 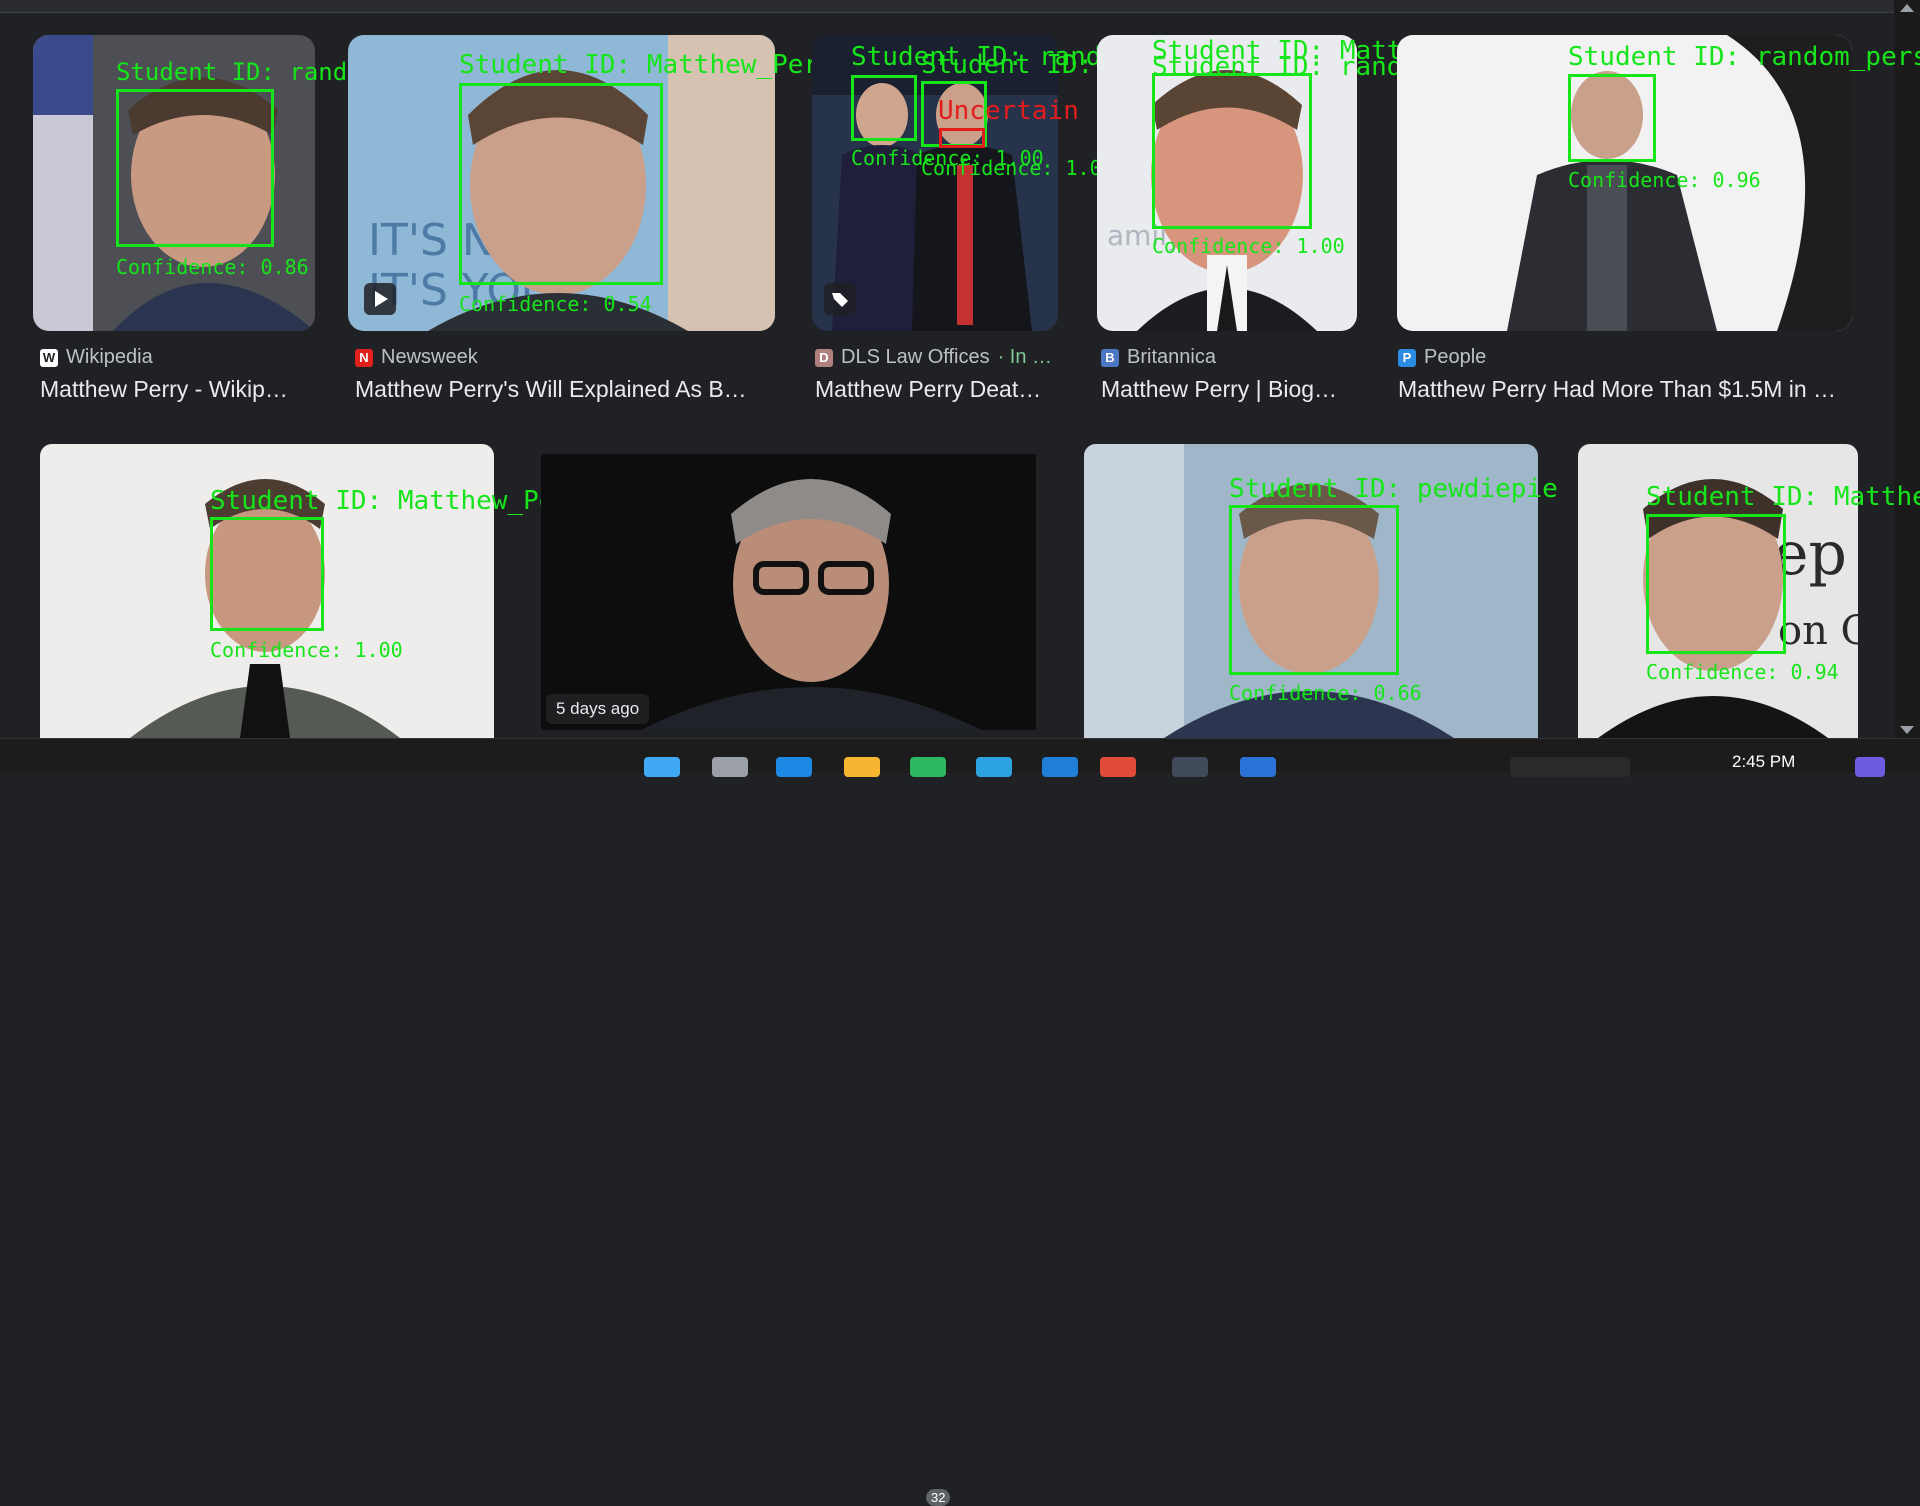 What do you see at coordinates (1744, 57) in the screenshot?
I see `student-id-label: Student ID: random_pers` at bounding box center [1744, 57].